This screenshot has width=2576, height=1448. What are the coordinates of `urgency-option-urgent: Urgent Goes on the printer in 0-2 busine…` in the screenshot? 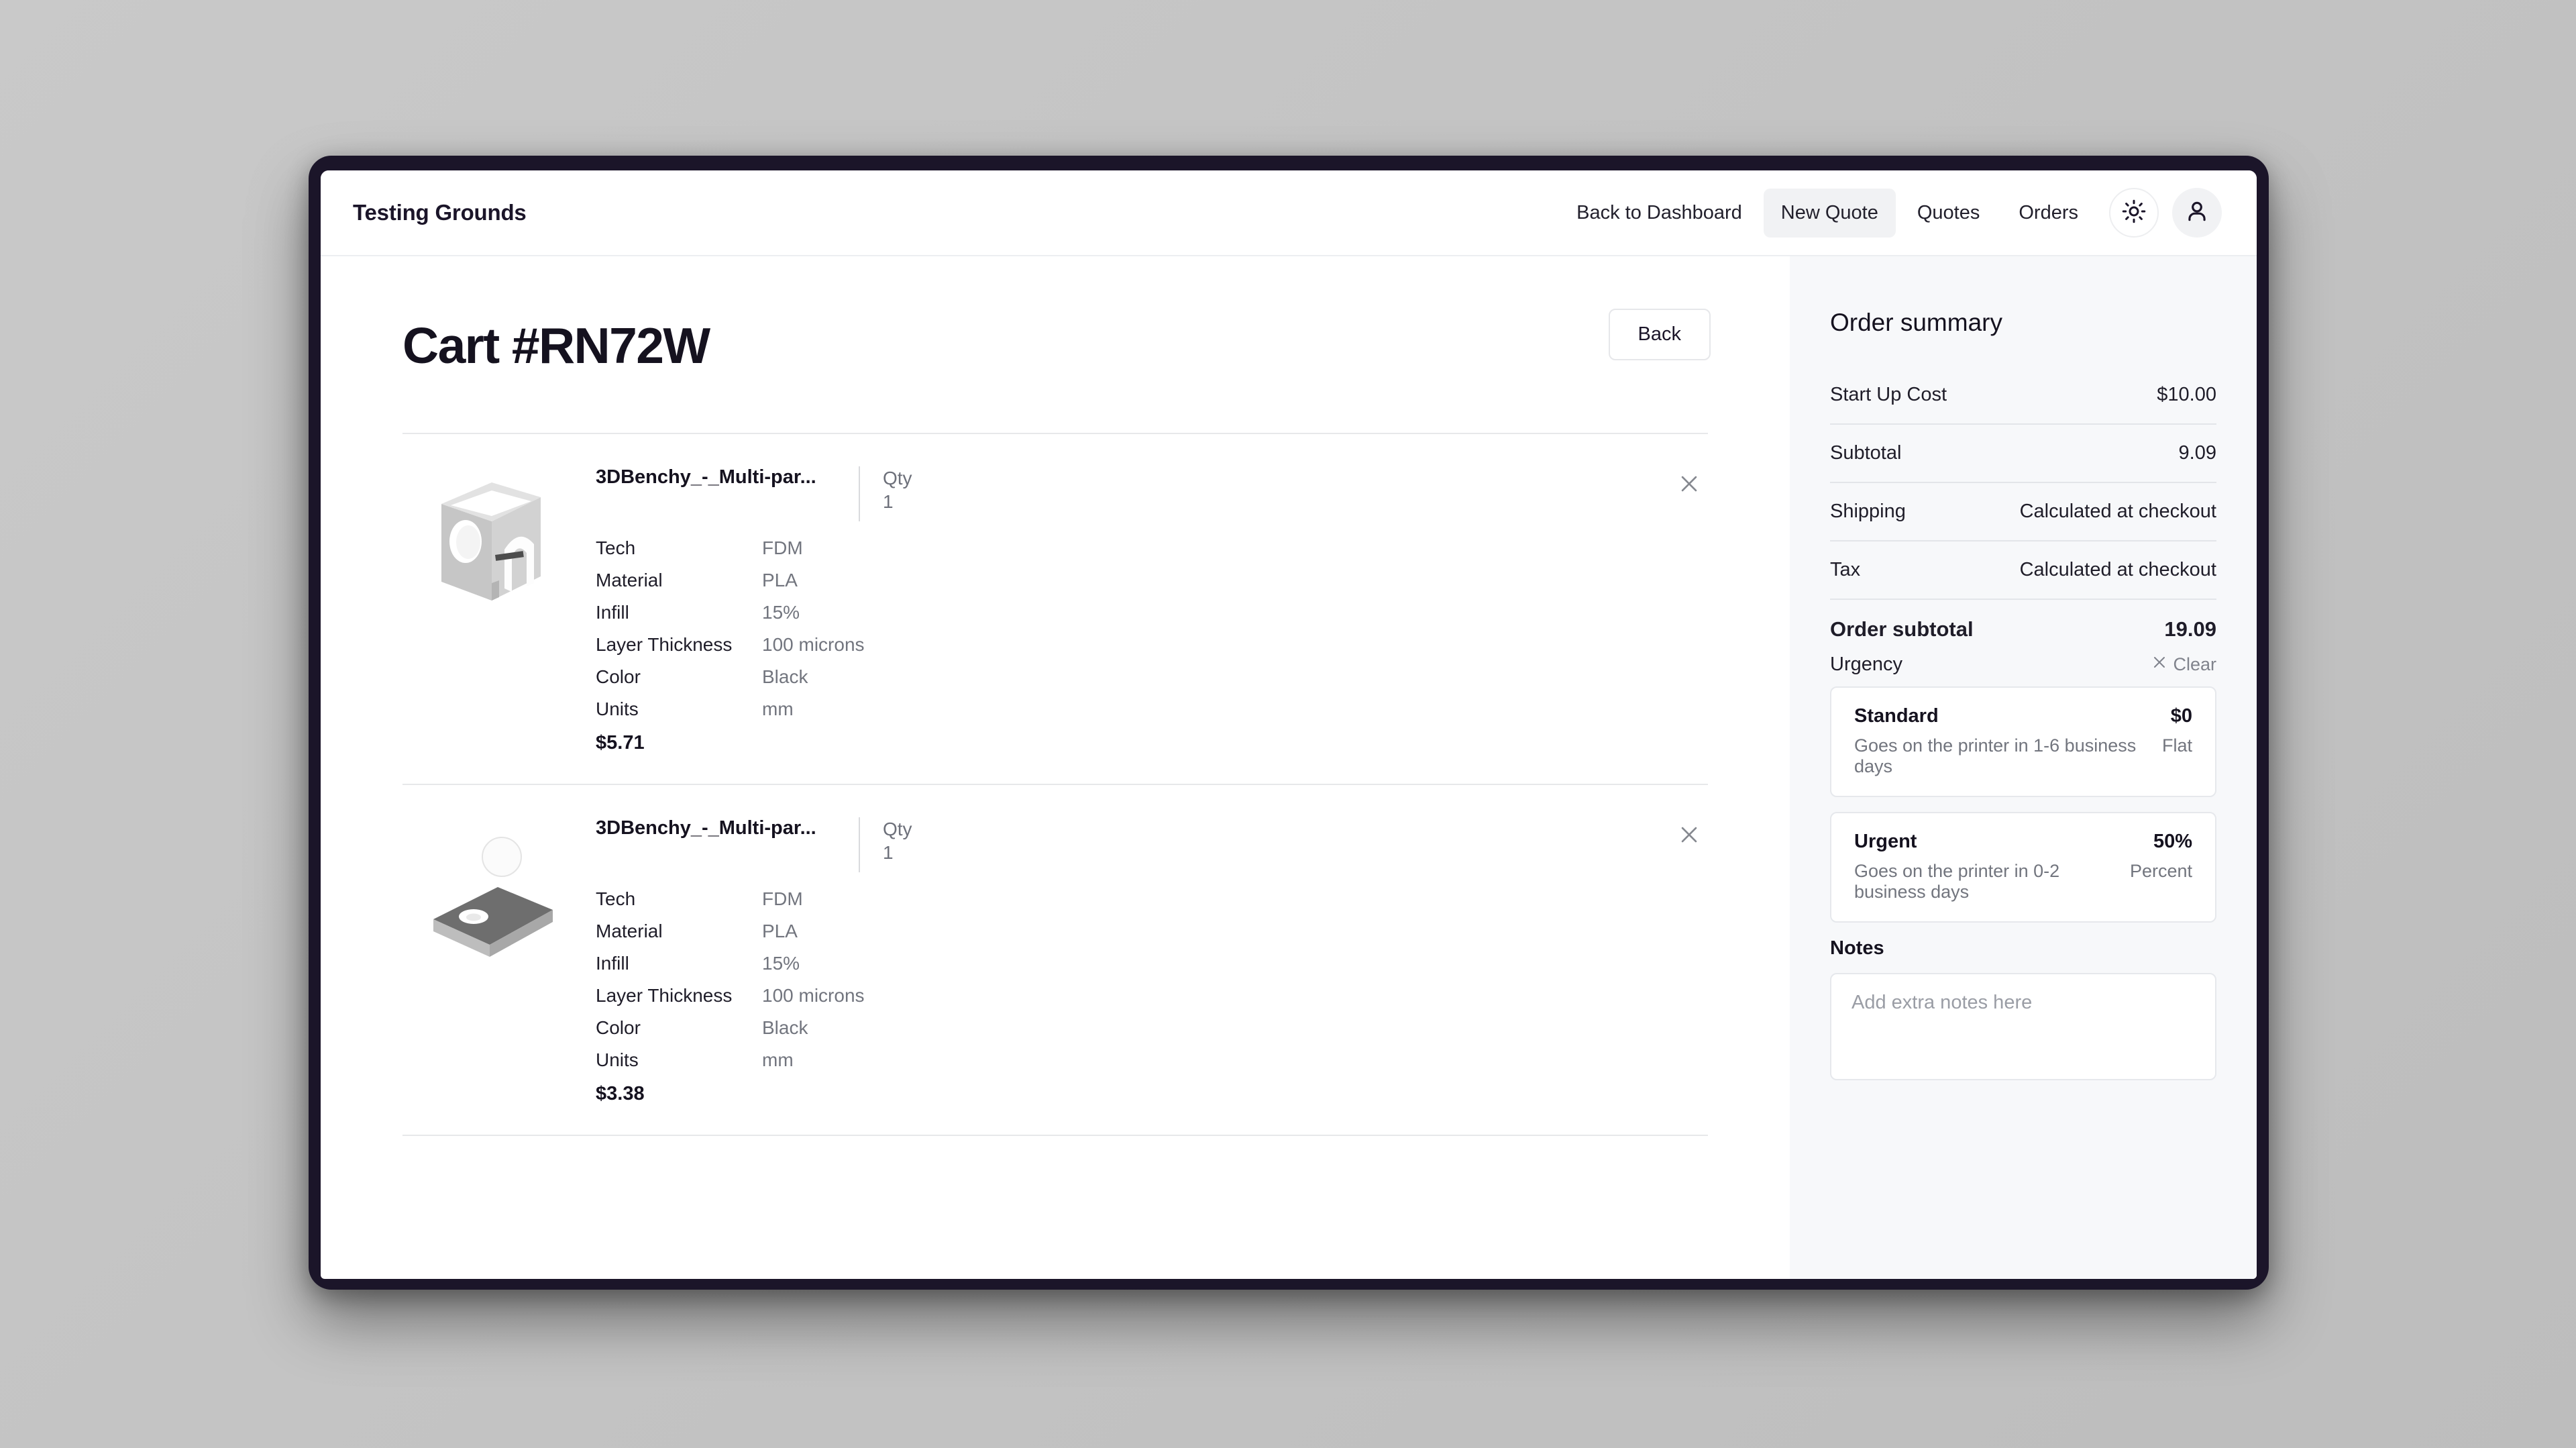 It's located at (2023, 867).